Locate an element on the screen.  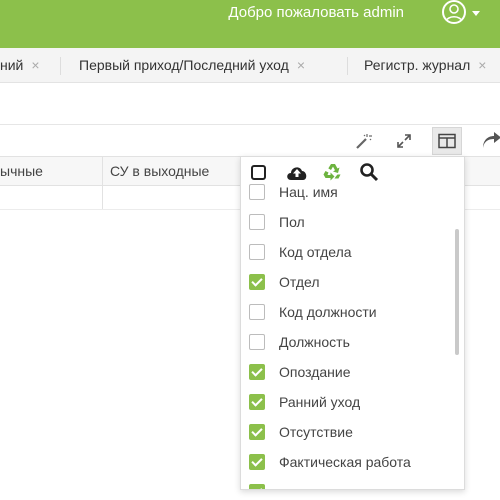
column-option: Фактическая работа is located at coordinates (330, 462).